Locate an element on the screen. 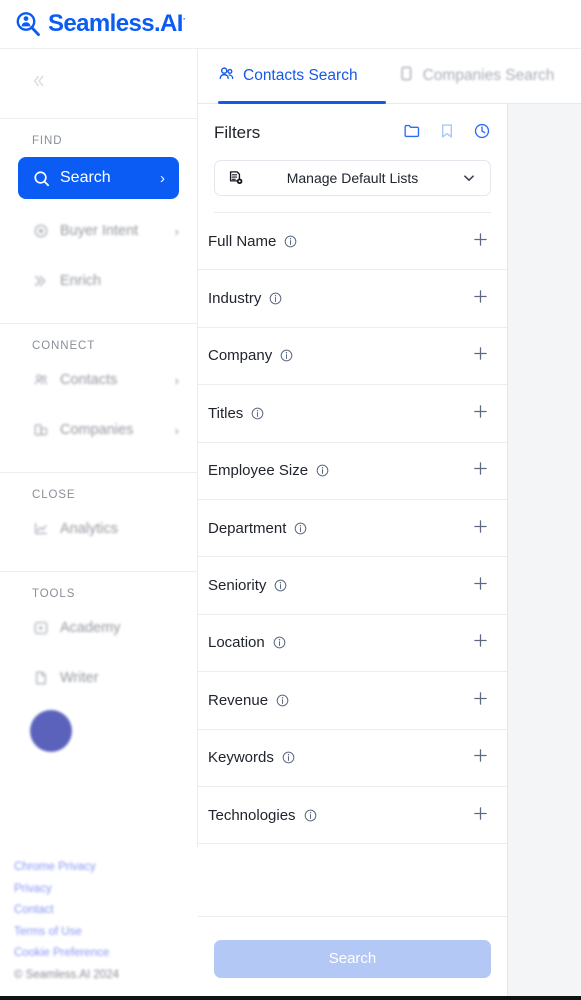  footer-link-contact: Contact is located at coordinates (106, 911).